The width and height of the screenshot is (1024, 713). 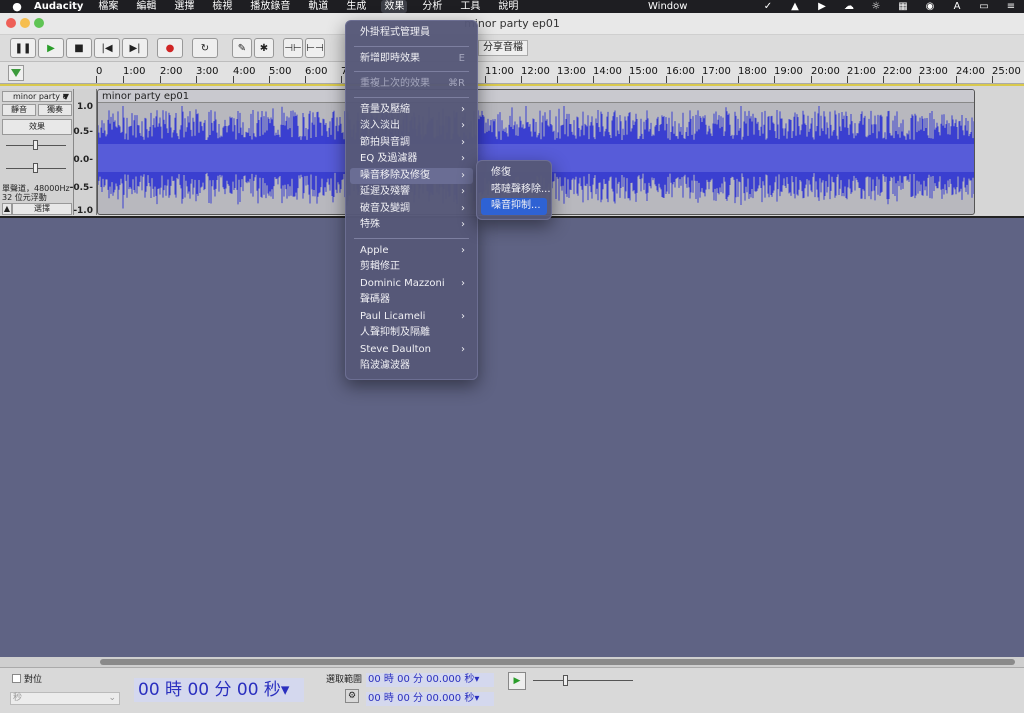 What do you see at coordinates (970, 71) in the screenshot?
I see `ruler-tick-label: 24:00` at bounding box center [970, 71].